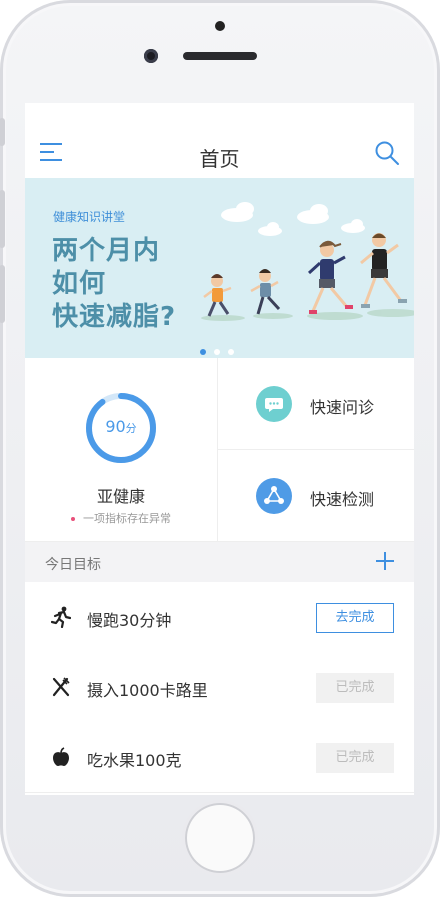 This screenshot has height=897, width=440. I want to click on goal-row: 慢跑30分钟 去完成, so click(219, 617).